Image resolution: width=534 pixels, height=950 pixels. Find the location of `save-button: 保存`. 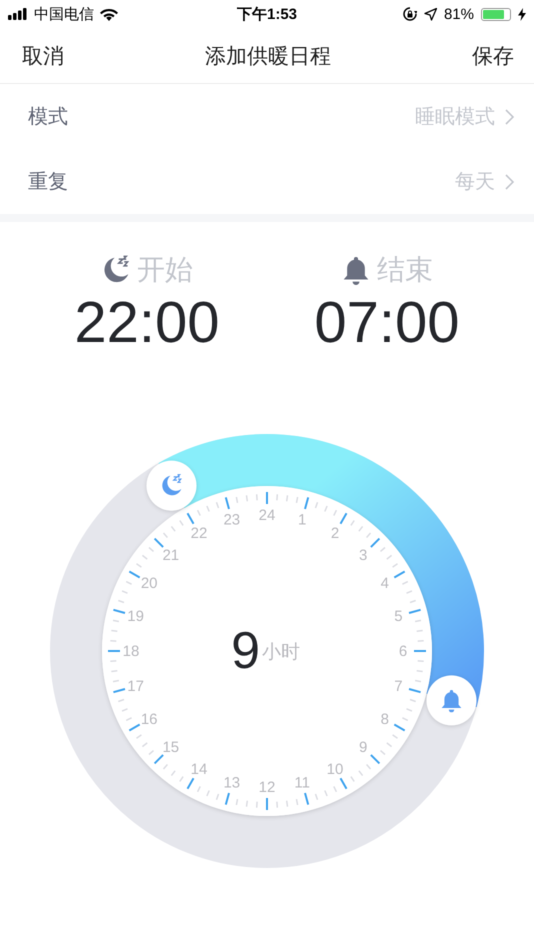

save-button: 保存 is located at coordinates (493, 56).